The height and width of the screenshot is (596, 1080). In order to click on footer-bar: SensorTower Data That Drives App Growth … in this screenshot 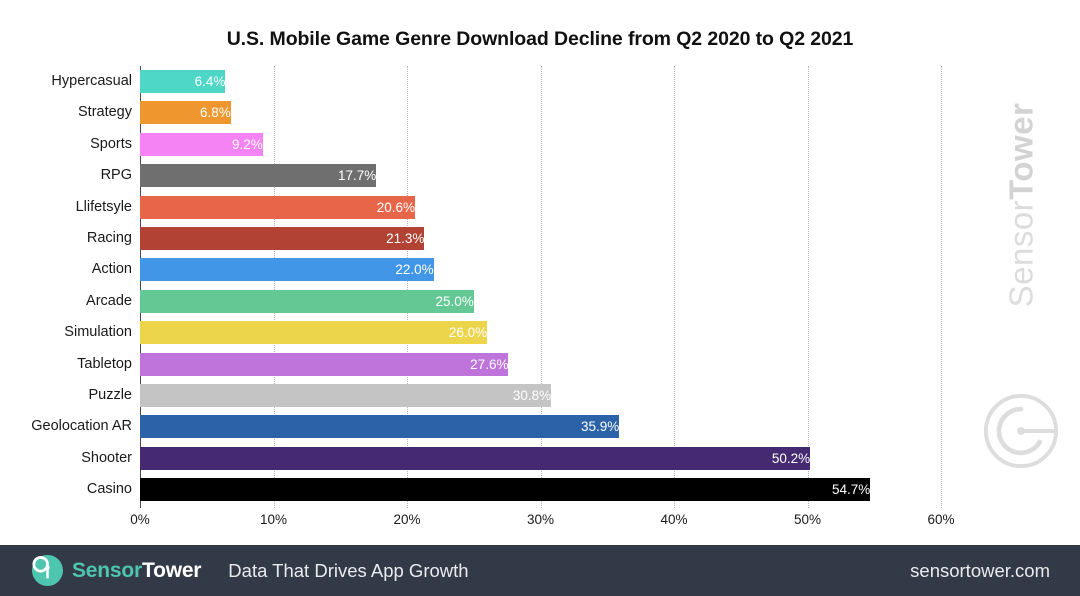, I will do `click(540, 570)`.